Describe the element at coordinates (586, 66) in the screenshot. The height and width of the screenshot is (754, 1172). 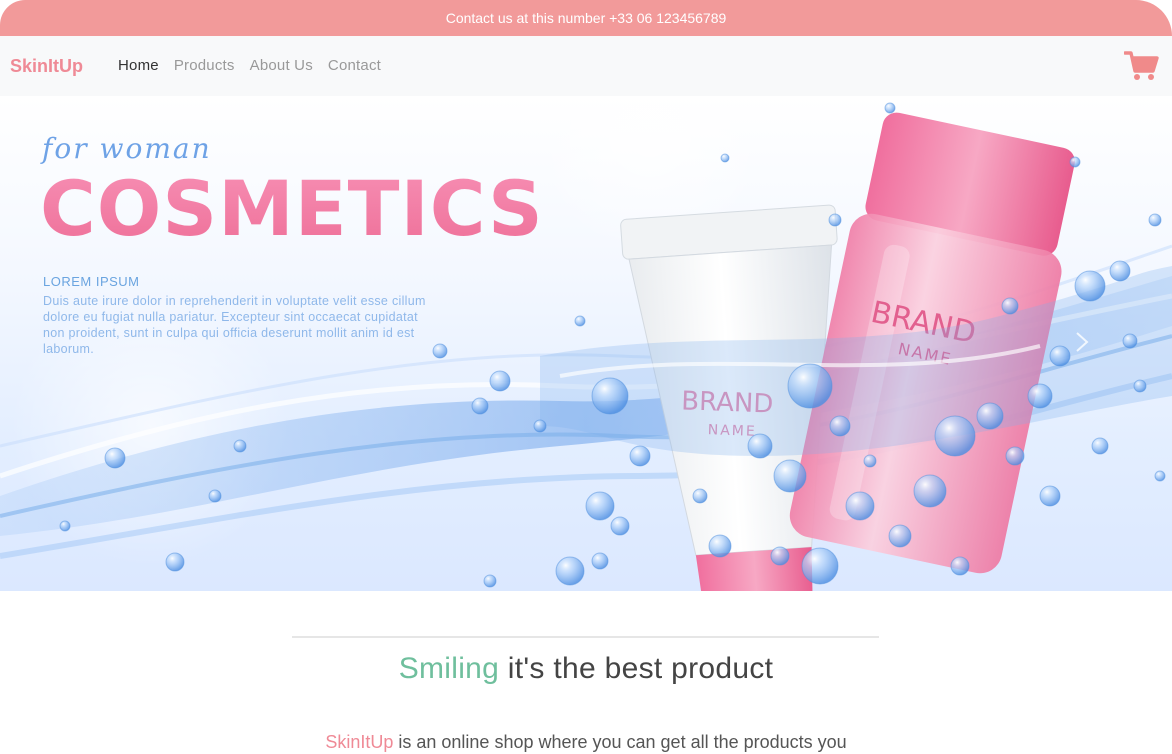
I see `navbar: SkinItUp Home Products About Us Contact` at that location.